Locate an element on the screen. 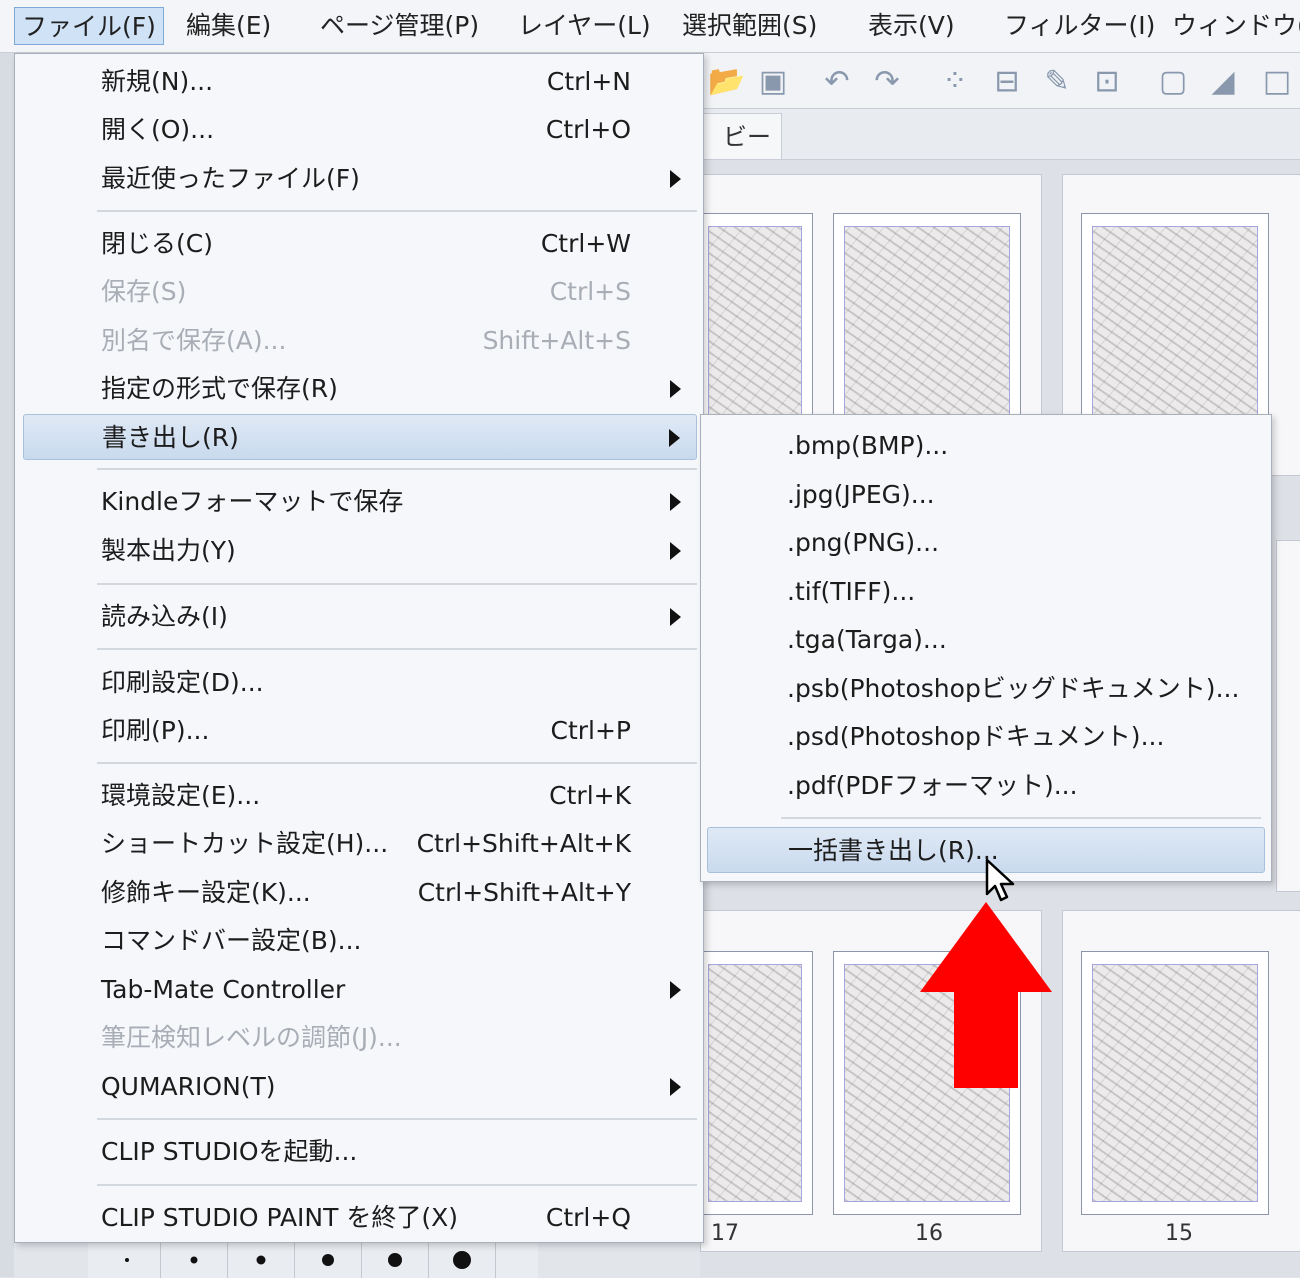 This screenshot has width=1300, height=1278. menu-item-label: 保存(S) is located at coordinates (144, 291).